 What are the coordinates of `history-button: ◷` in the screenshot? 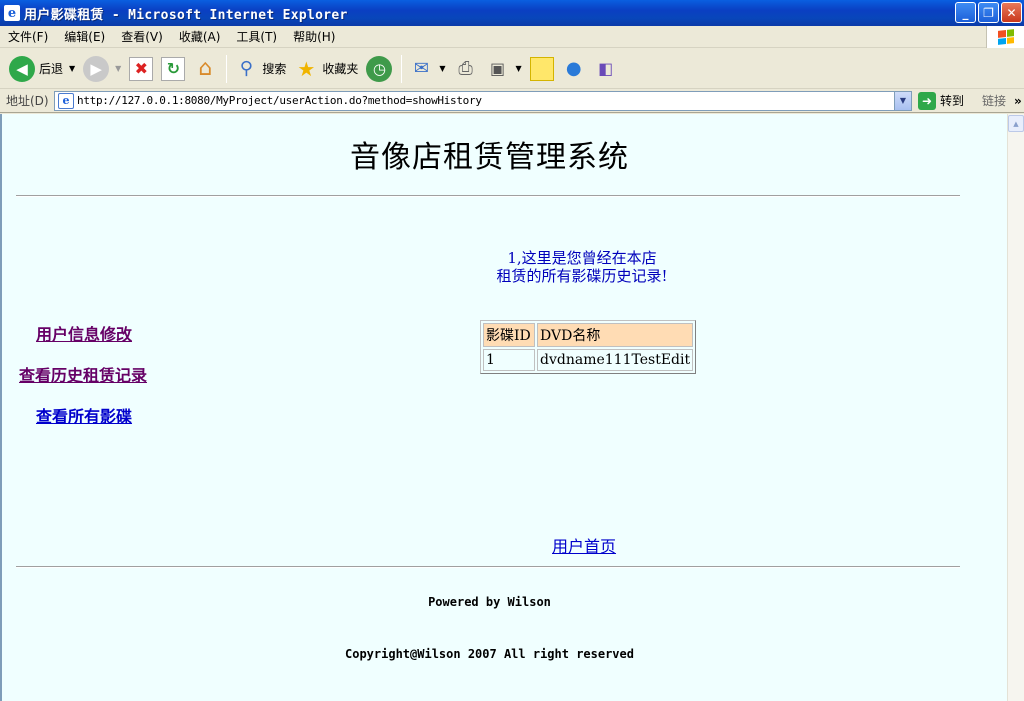 It's located at (379, 69).